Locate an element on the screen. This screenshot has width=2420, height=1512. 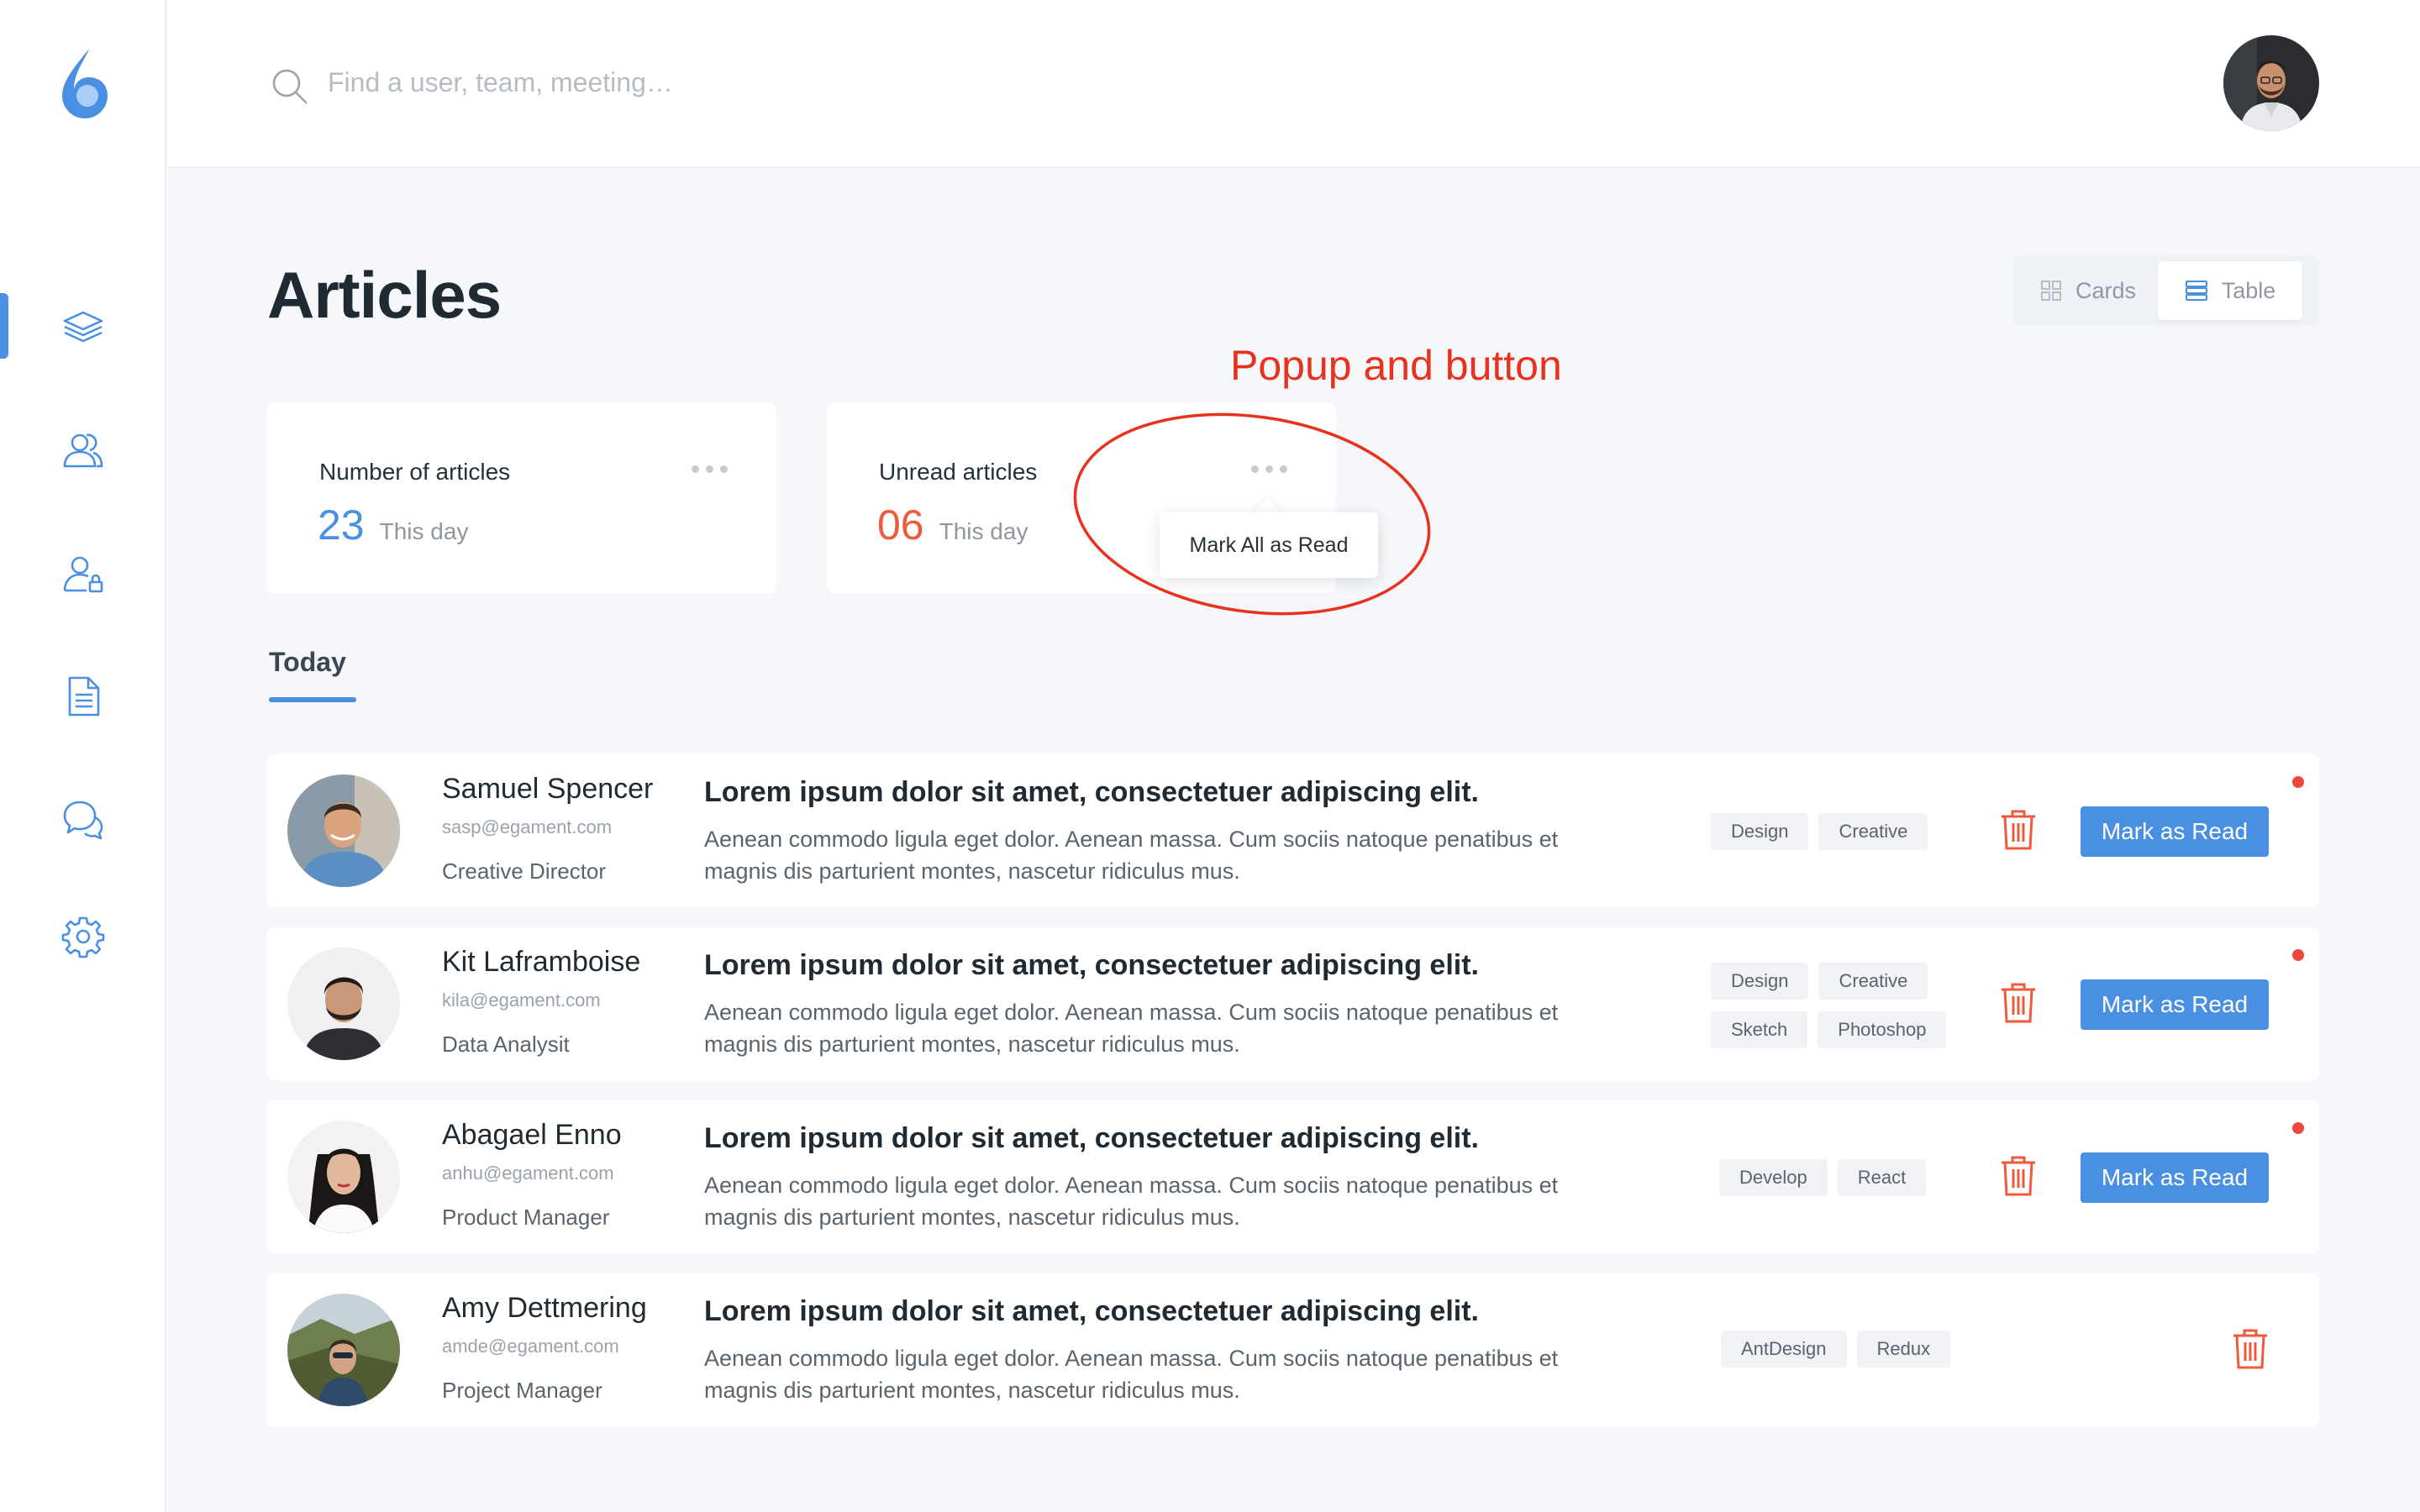
document-icon is located at coordinates (84, 696).